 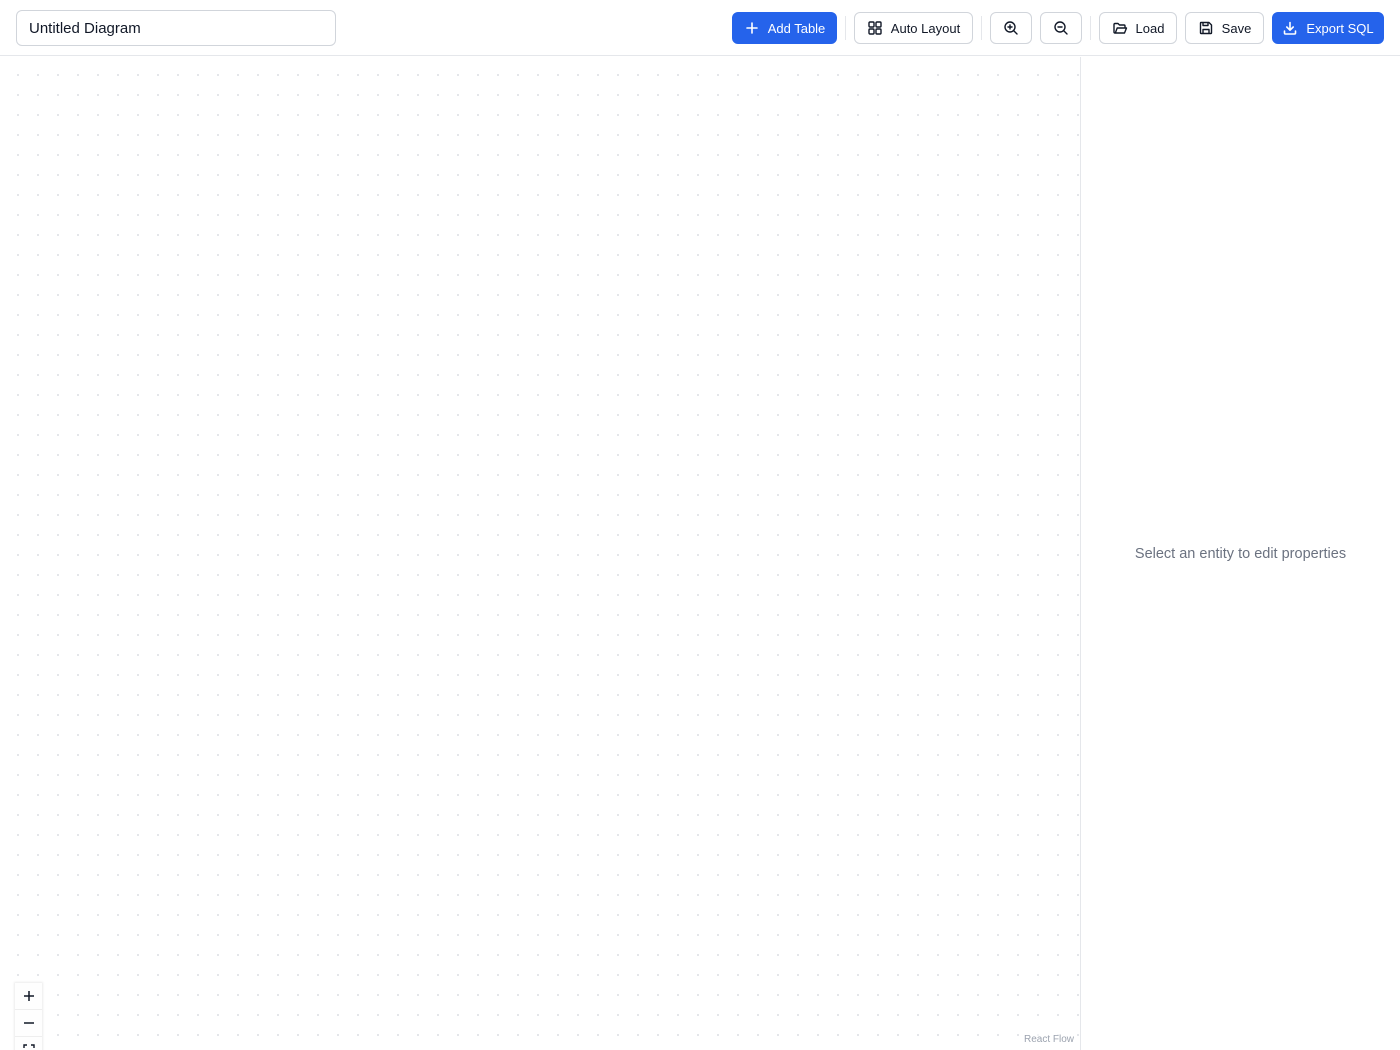 What do you see at coordinates (875, 28) in the screenshot?
I see `grid-icon` at bounding box center [875, 28].